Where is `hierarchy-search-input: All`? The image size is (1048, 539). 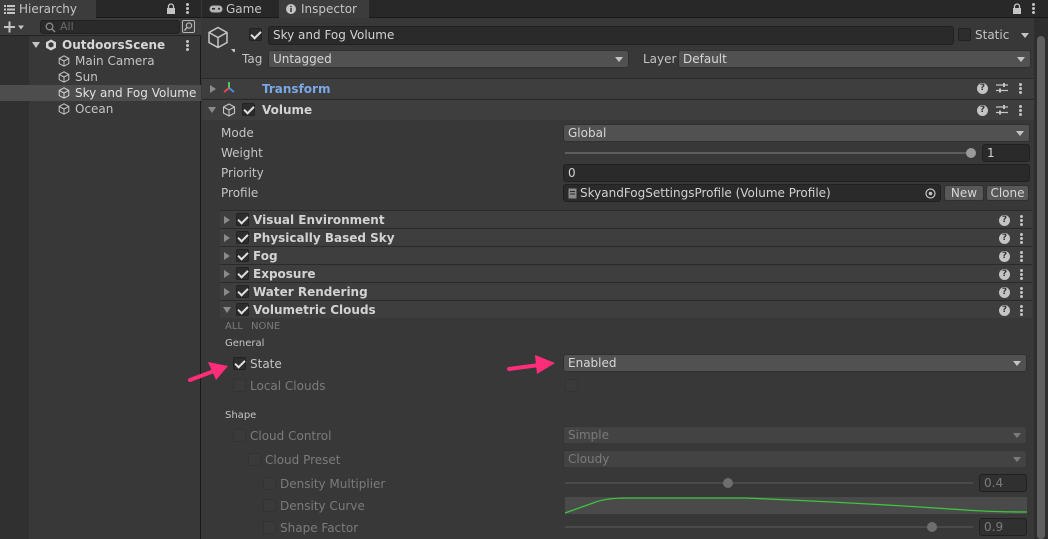 hierarchy-search-input: All is located at coordinates (110, 27).